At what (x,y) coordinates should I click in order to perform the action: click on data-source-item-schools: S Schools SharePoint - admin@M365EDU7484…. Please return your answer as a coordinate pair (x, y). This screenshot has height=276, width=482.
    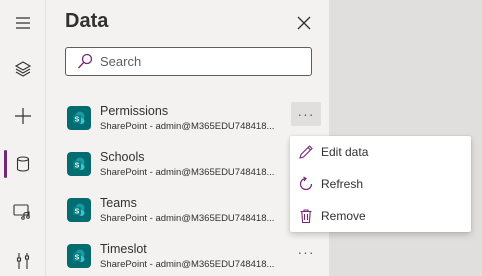
    Looking at the image, I should click on (188, 166).